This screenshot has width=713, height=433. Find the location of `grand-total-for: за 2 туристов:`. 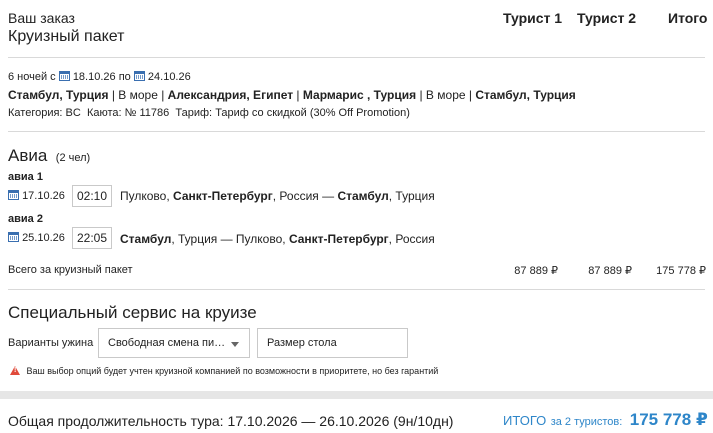

grand-total-for: за 2 туристов: is located at coordinates (586, 422).